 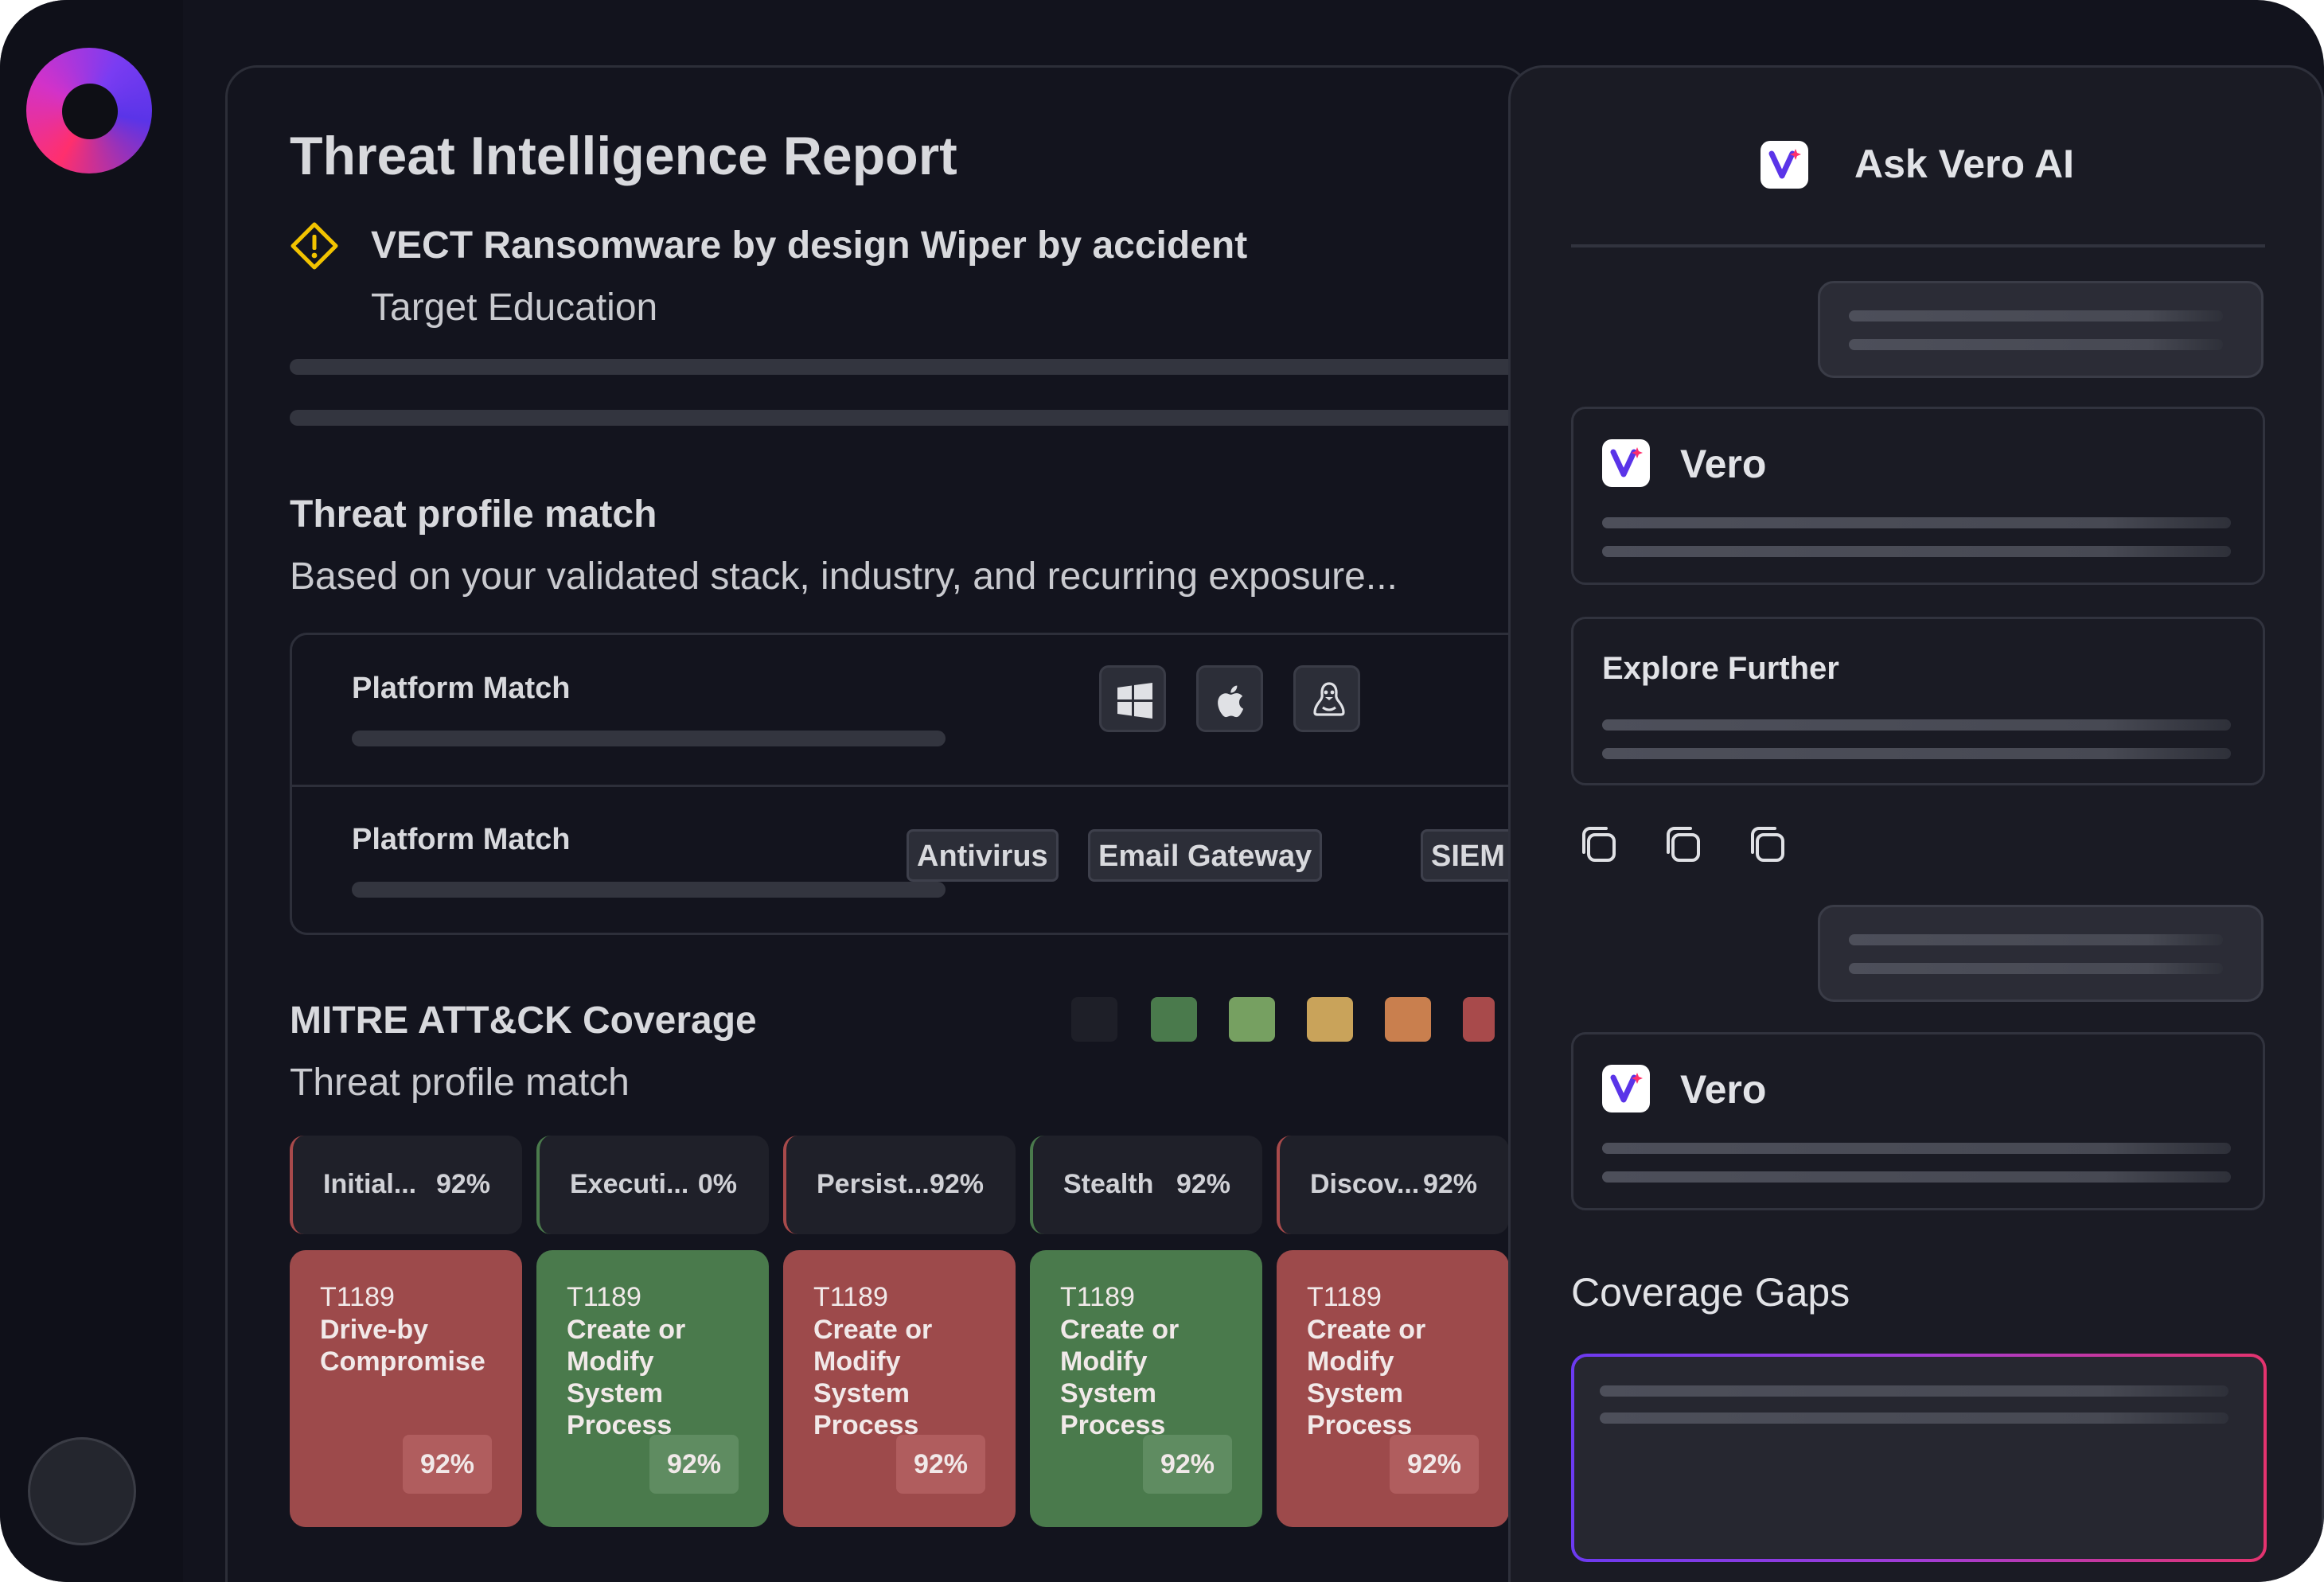 I want to click on mitre-subtitle: Threat profile match, so click(x=460, y=1083).